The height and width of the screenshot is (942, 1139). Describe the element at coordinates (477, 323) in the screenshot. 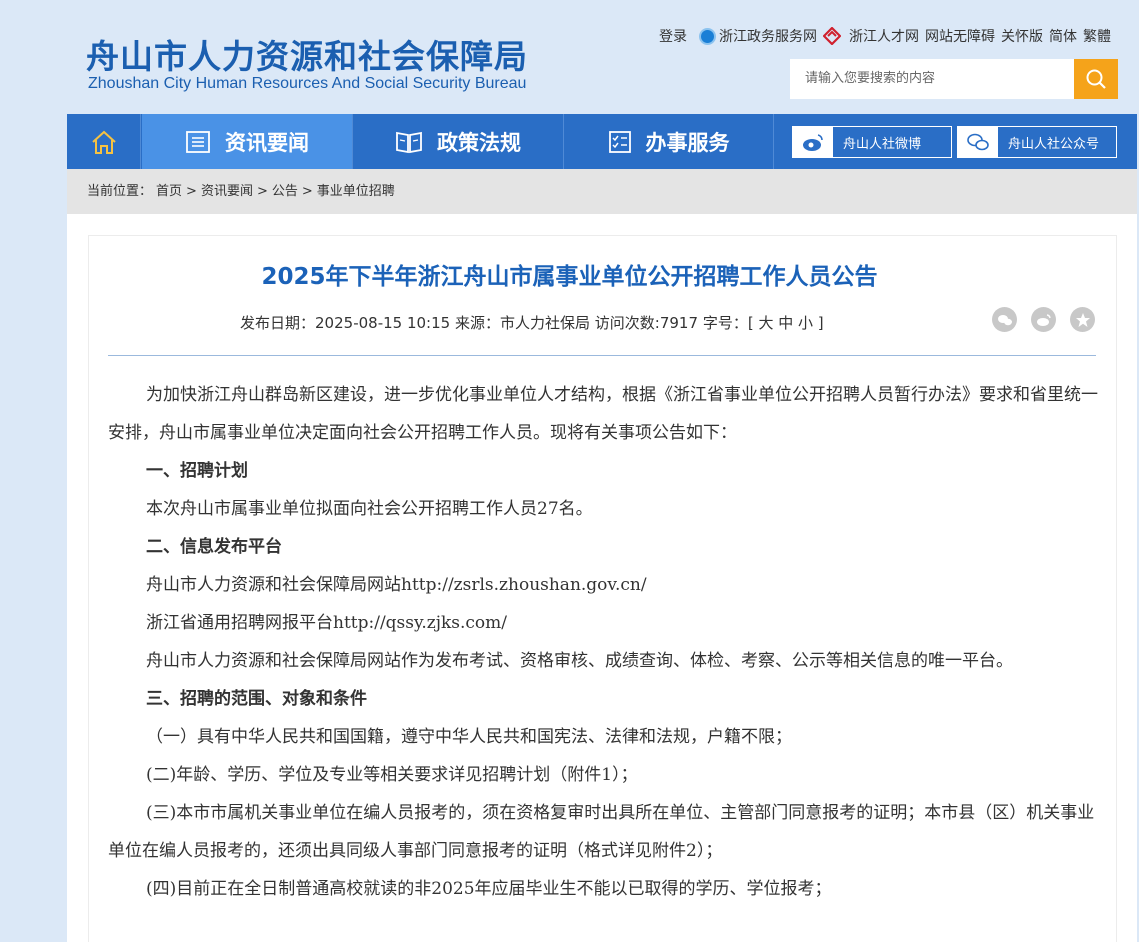

I see `source-label: 来源：` at that location.